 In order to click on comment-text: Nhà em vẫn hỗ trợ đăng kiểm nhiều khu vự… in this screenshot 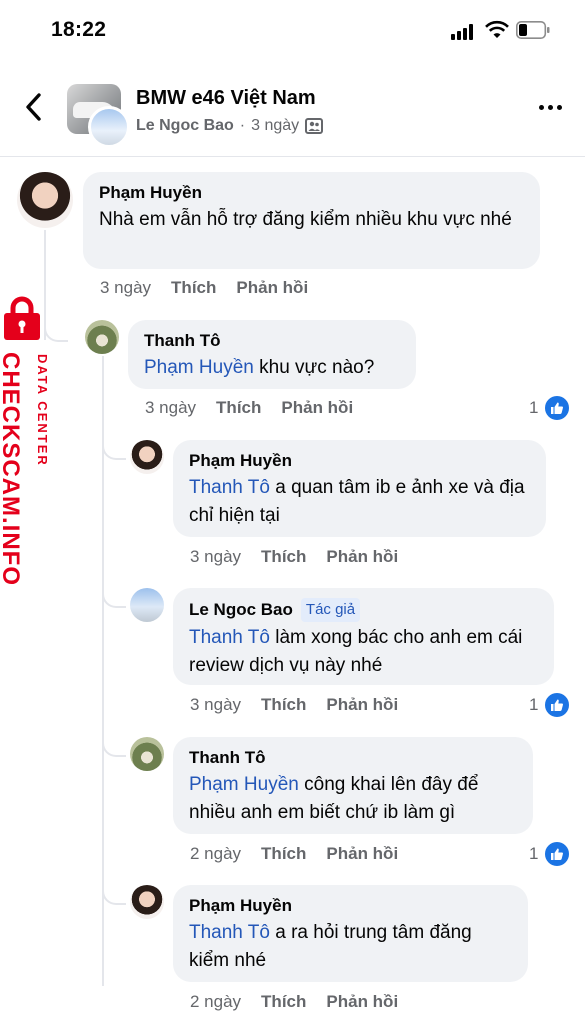, I will do `click(305, 219)`.